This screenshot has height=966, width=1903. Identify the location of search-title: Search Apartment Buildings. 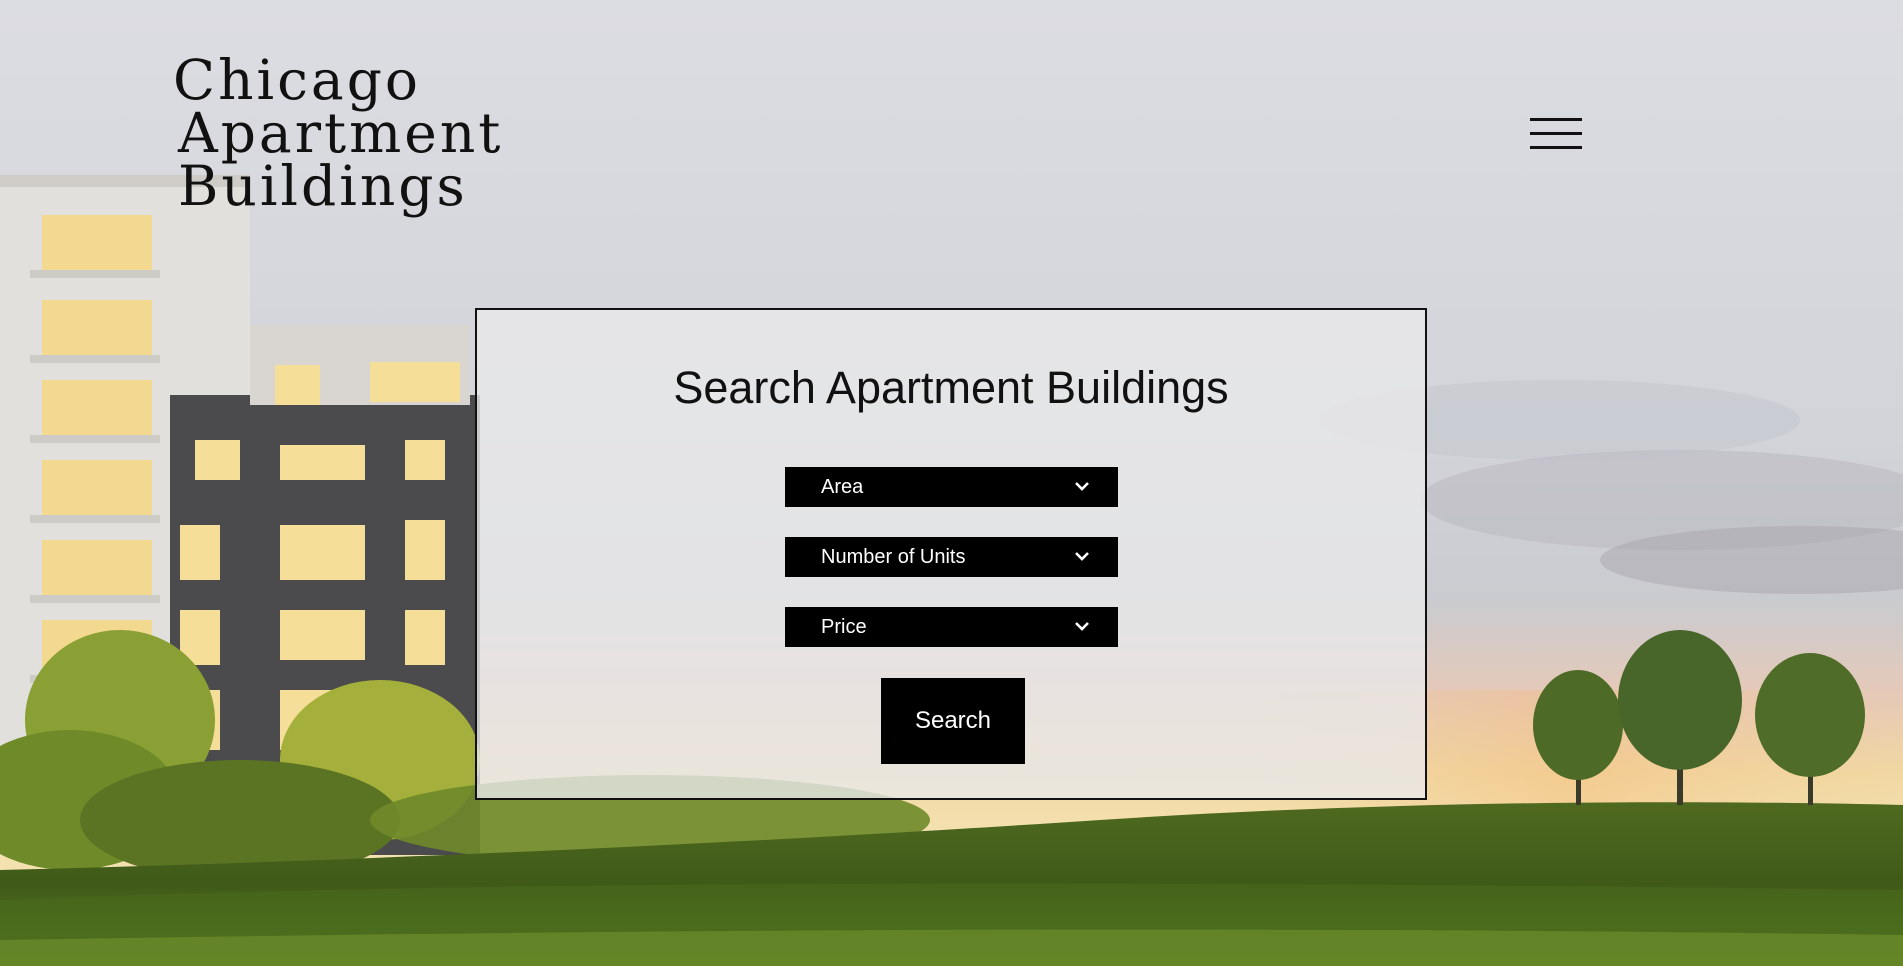
(951, 387).